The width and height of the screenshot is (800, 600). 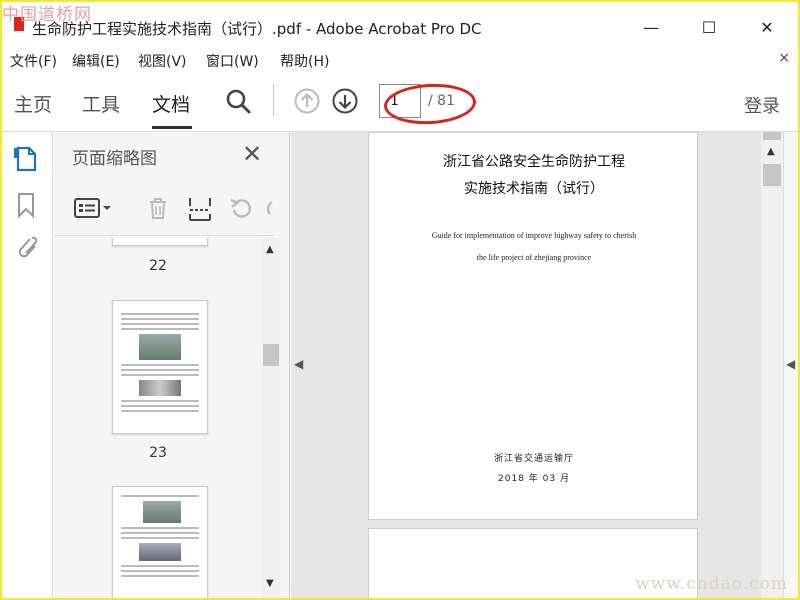 What do you see at coordinates (158, 266) in the screenshot?
I see `thumbnail-label-22: 22` at bounding box center [158, 266].